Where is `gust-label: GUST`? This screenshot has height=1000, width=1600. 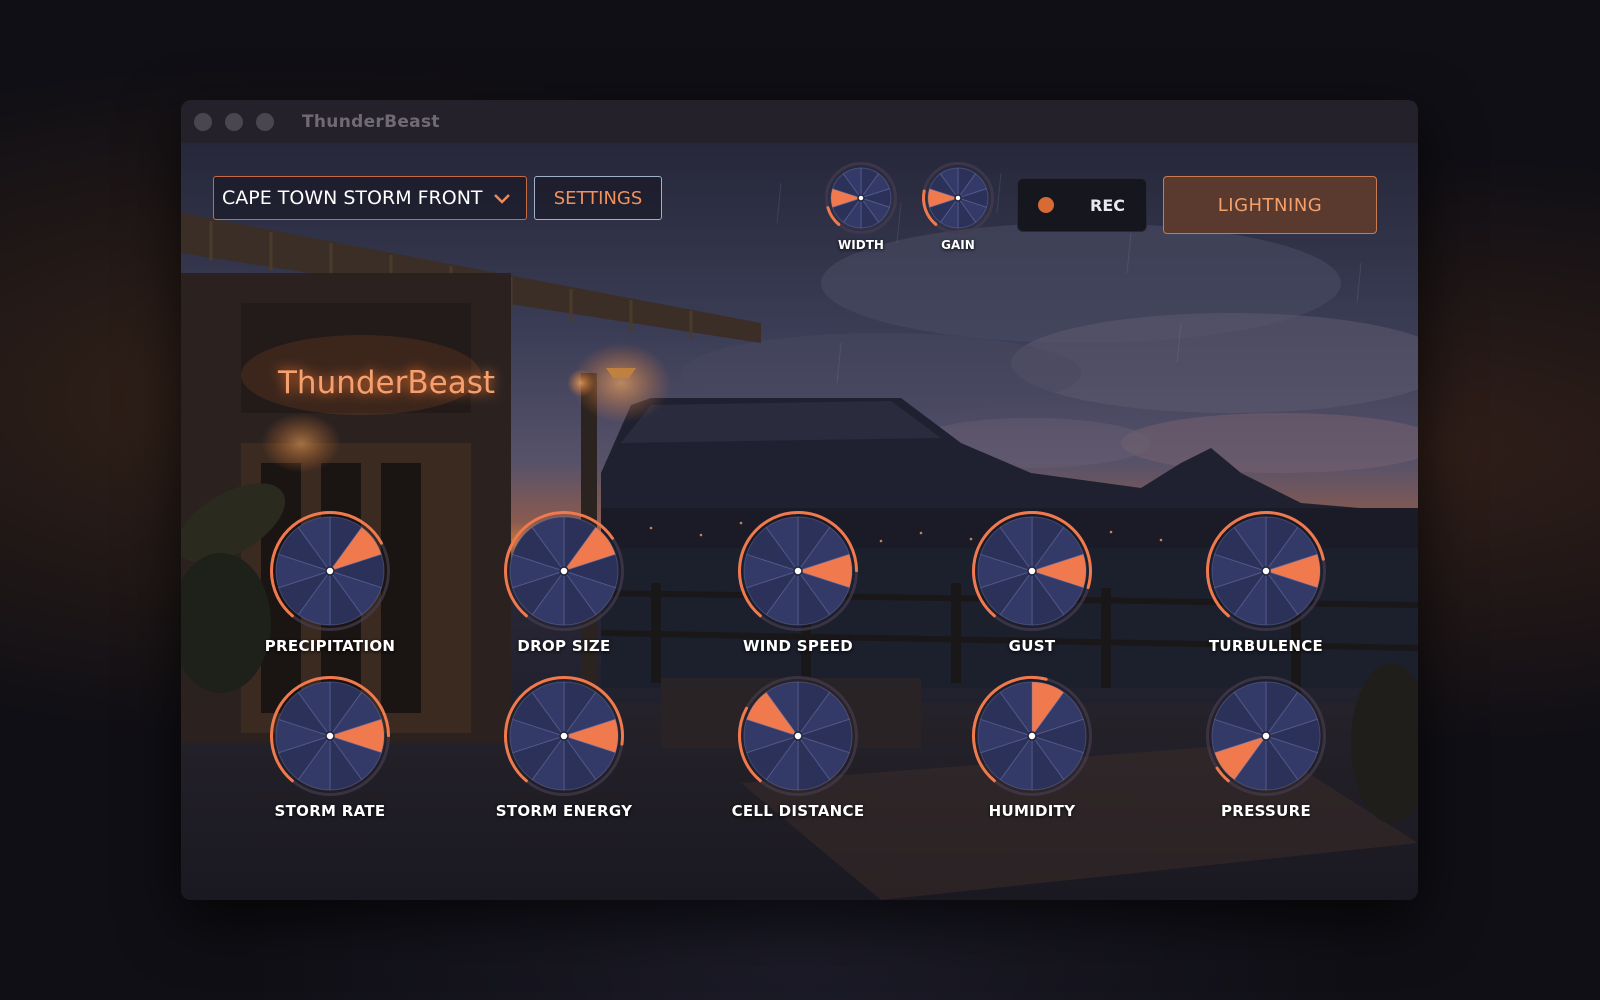 gust-label: GUST is located at coordinates (1032, 646).